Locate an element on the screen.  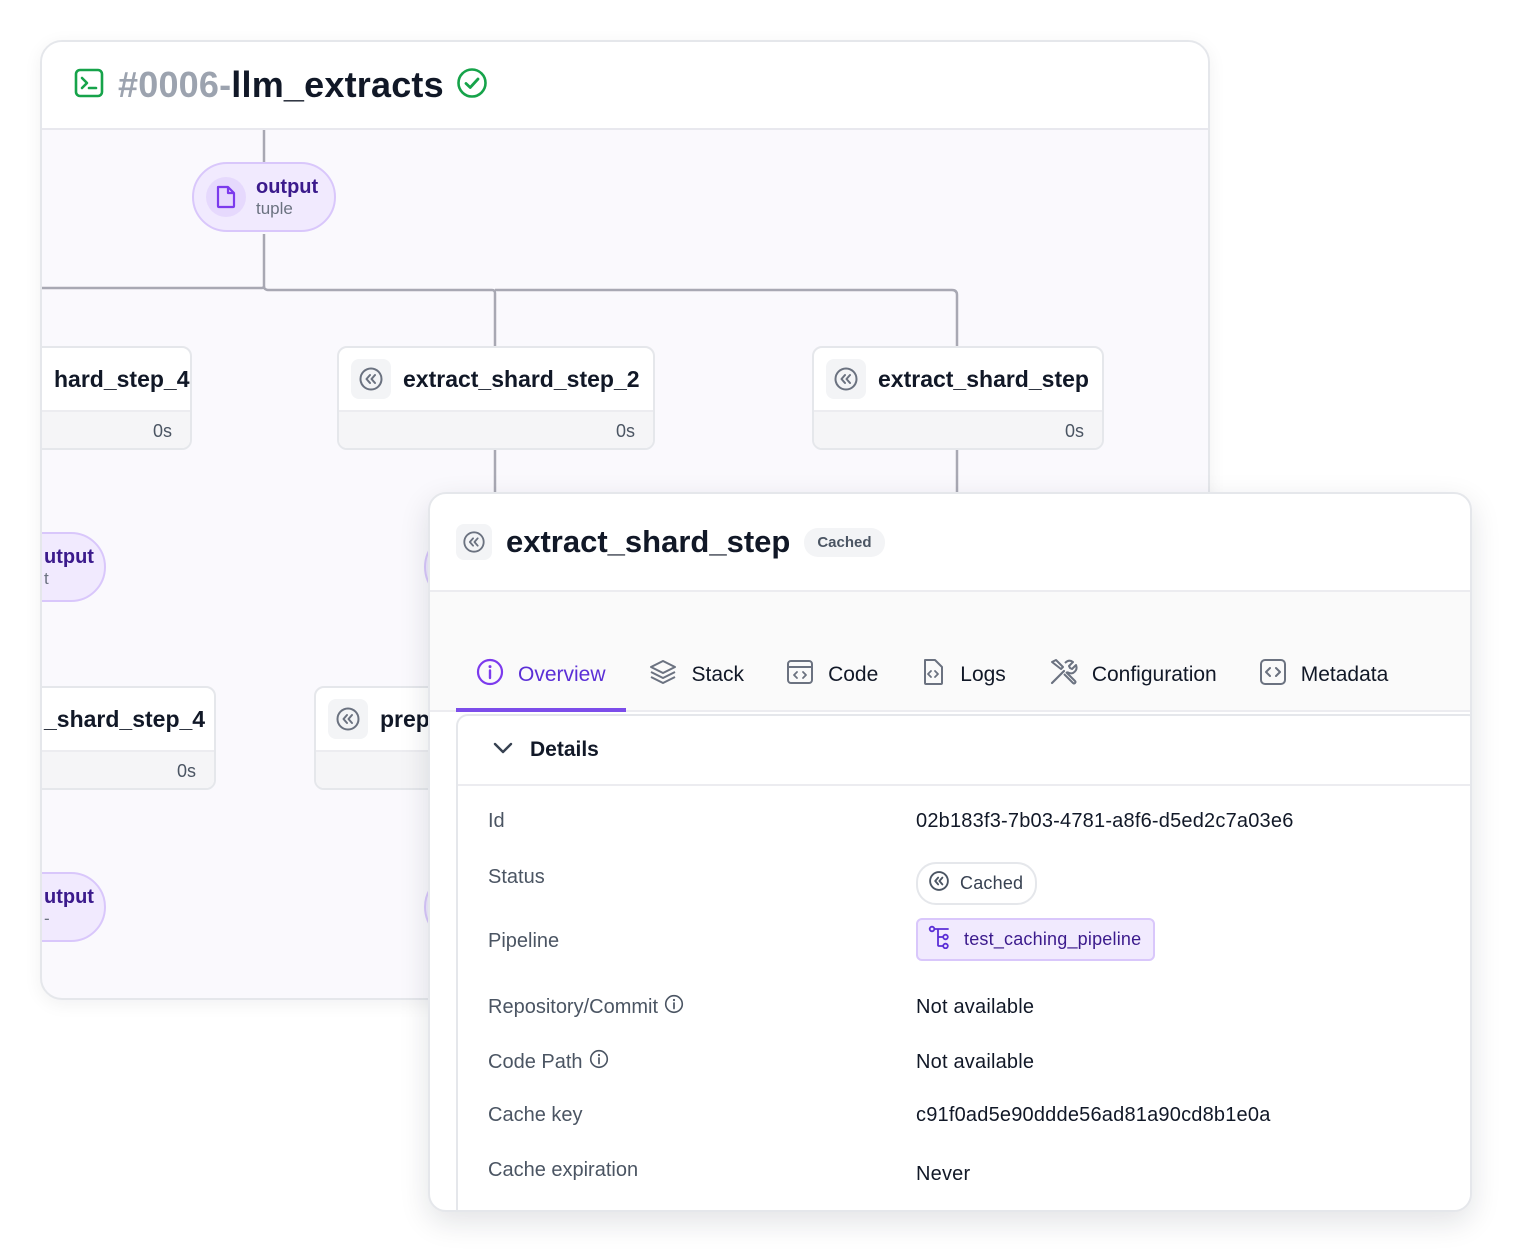
tab-logs: Logs is located at coordinates (963, 677).